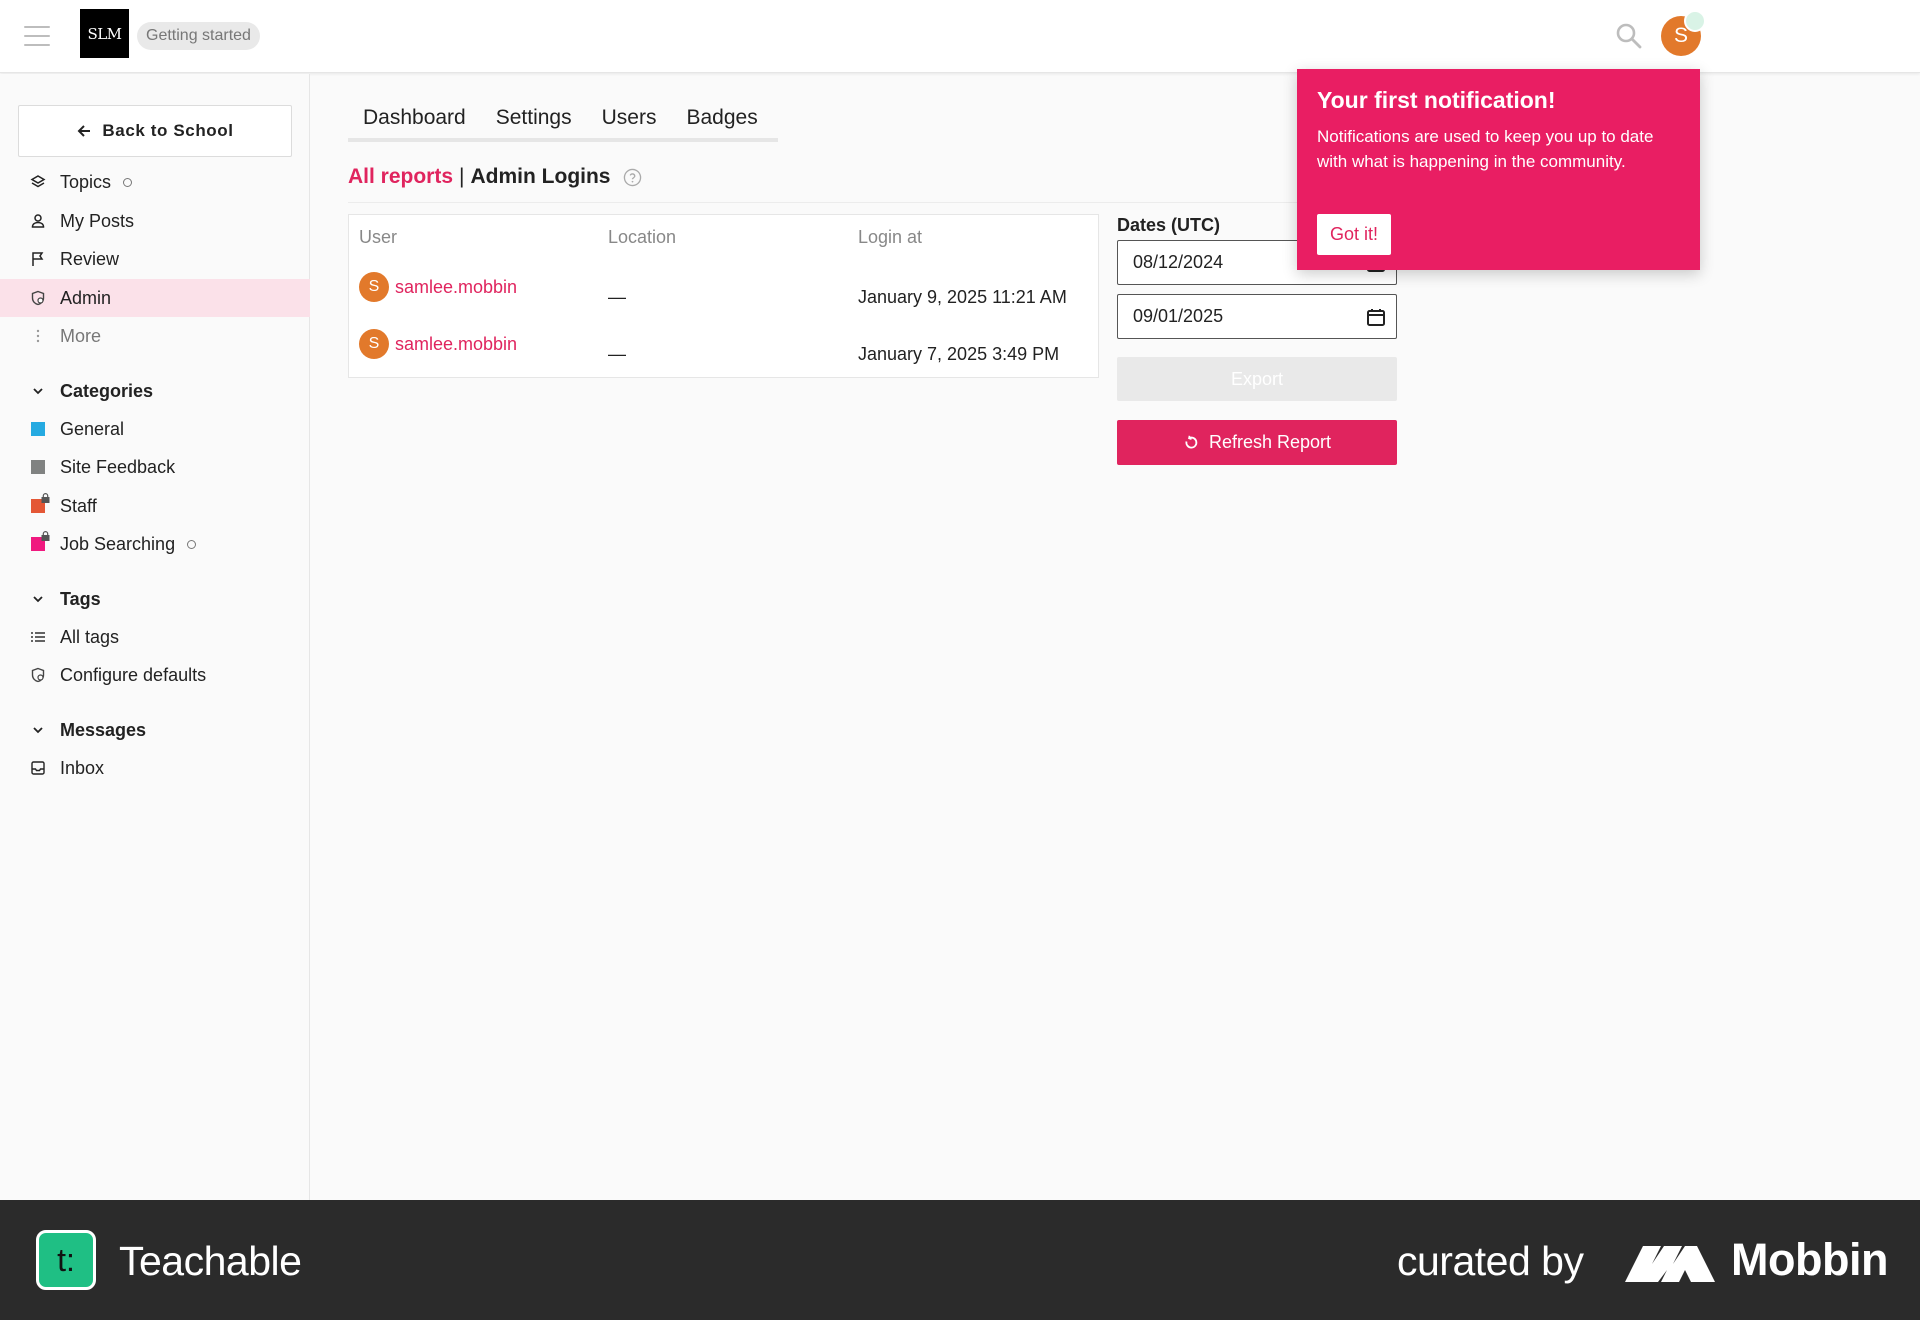 The image size is (1920, 1320). What do you see at coordinates (378, 237) in the screenshot?
I see `column-header-user: User` at bounding box center [378, 237].